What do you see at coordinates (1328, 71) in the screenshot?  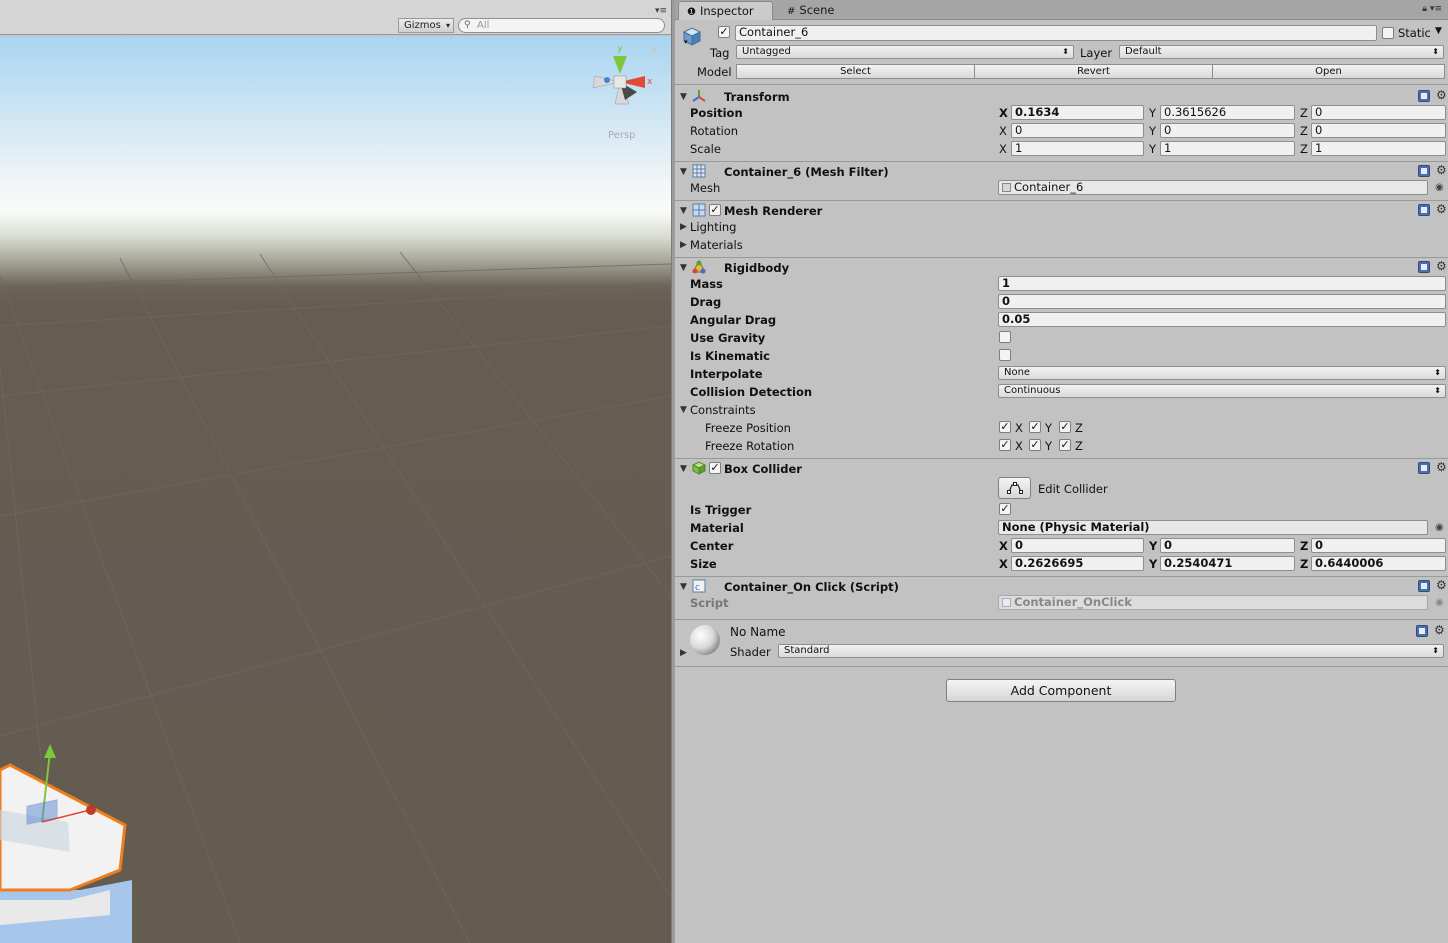 I see `model-open-button: Open` at bounding box center [1328, 71].